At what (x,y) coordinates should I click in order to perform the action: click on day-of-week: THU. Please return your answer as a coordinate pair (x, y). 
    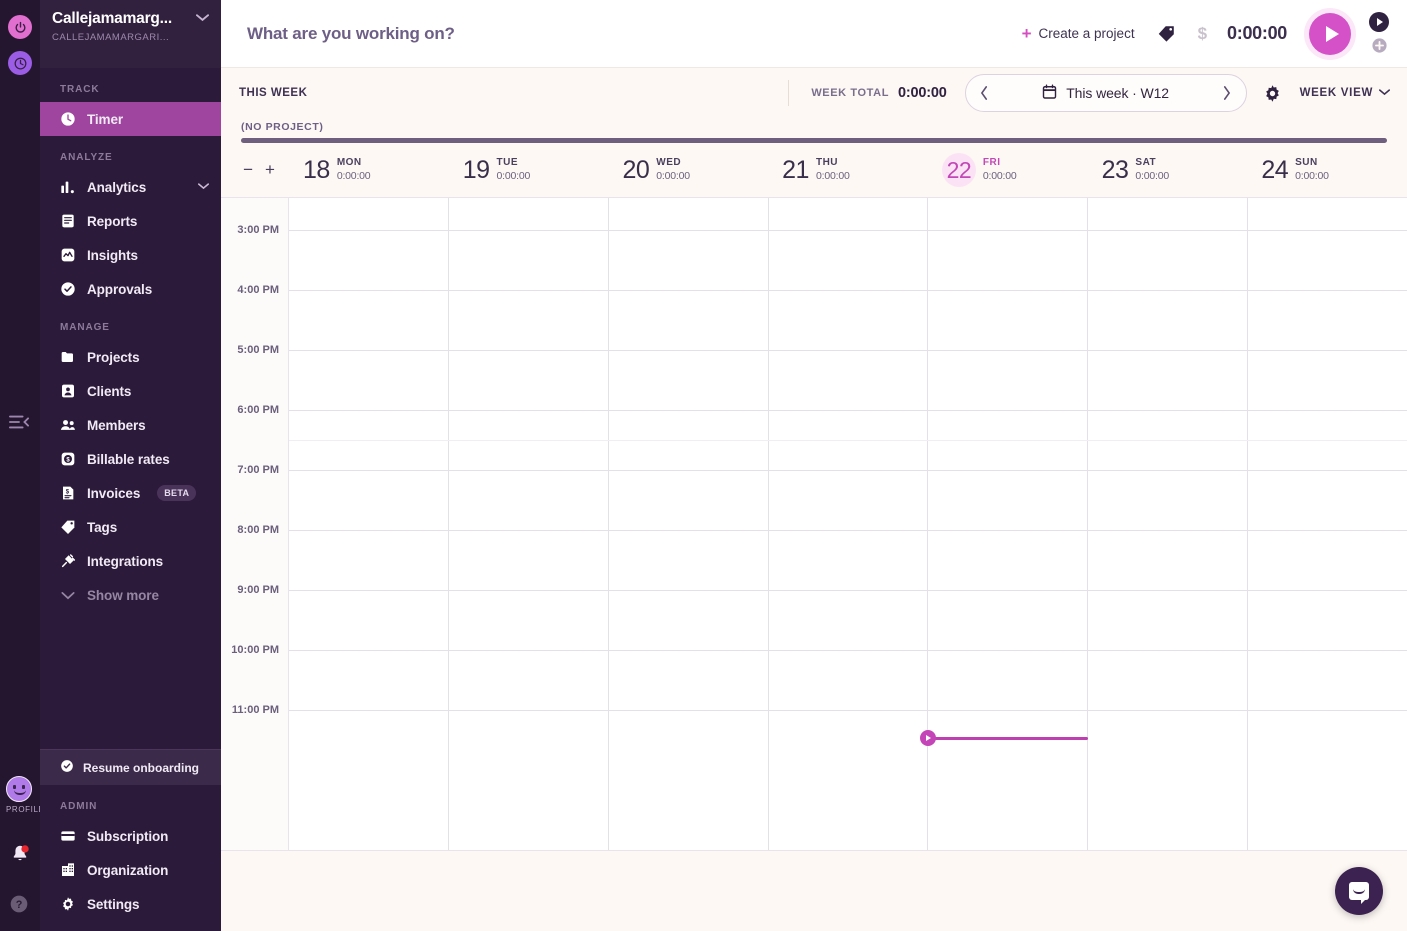
    Looking at the image, I should click on (827, 163).